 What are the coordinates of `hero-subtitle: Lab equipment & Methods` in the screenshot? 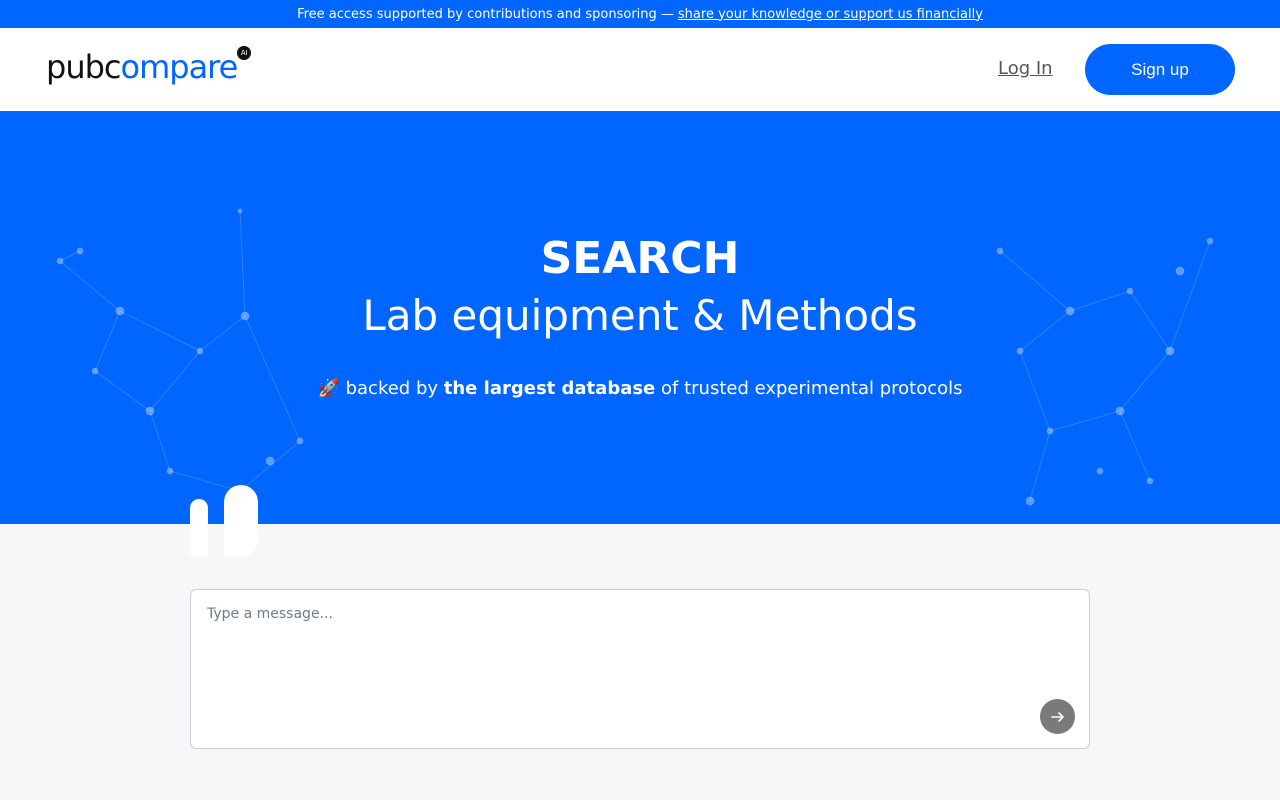 It's located at (640, 315).